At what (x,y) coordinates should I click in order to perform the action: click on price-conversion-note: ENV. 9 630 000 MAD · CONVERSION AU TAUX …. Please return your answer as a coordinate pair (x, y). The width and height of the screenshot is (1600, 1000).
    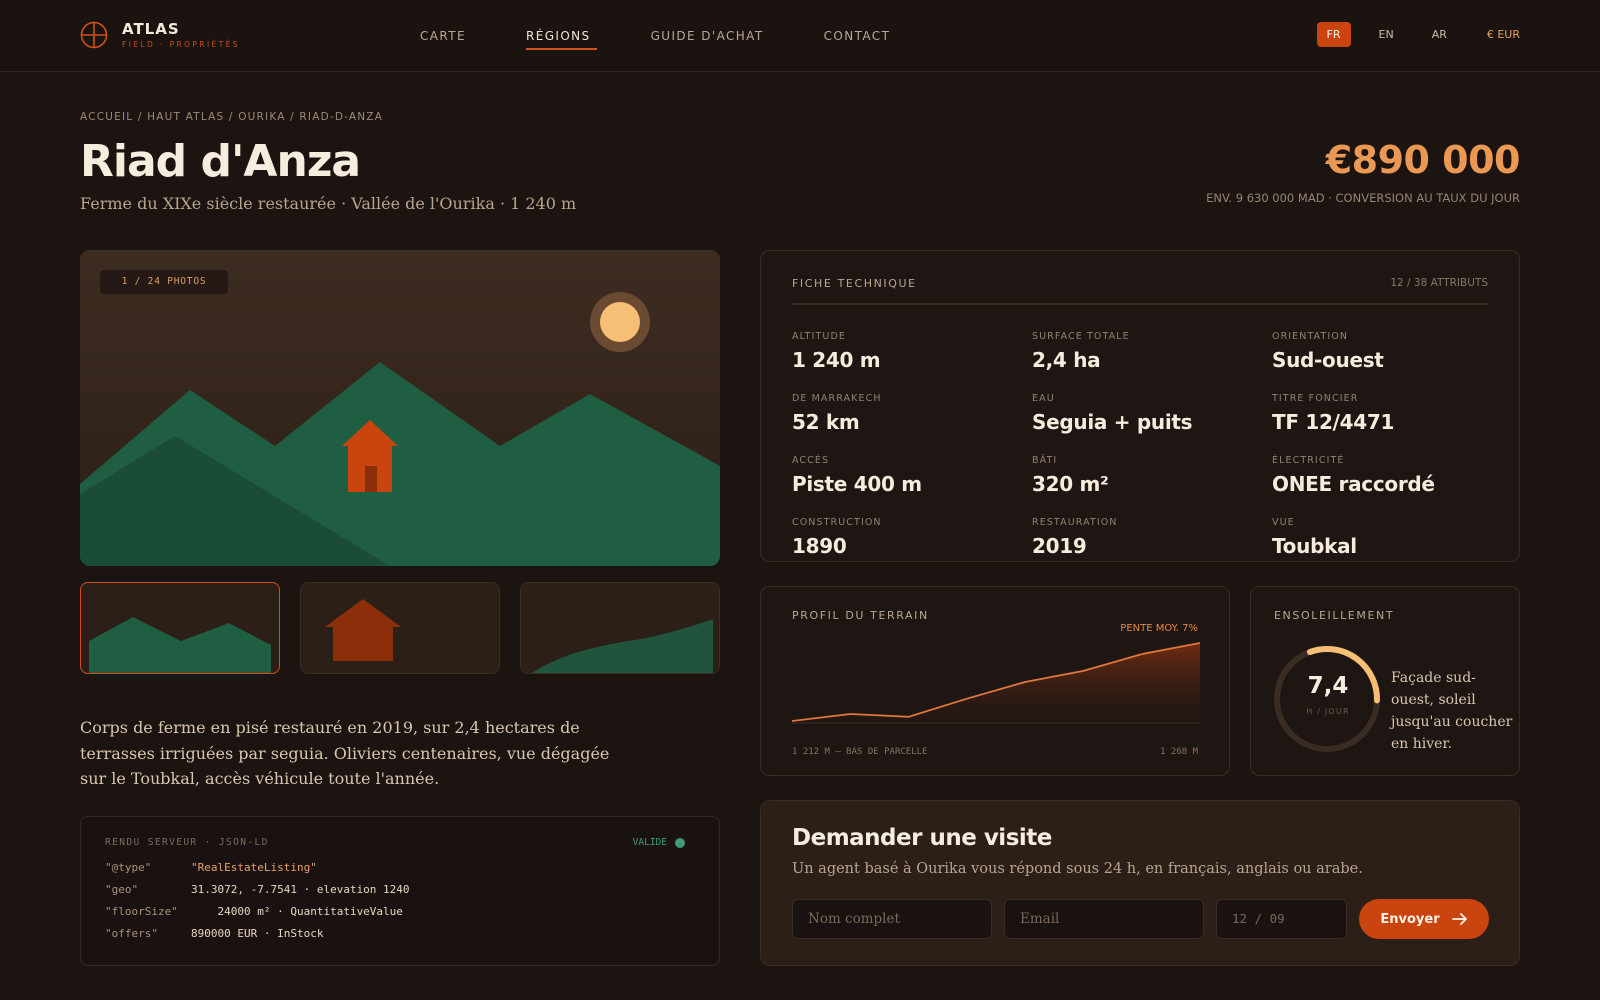
    Looking at the image, I should click on (1363, 198).